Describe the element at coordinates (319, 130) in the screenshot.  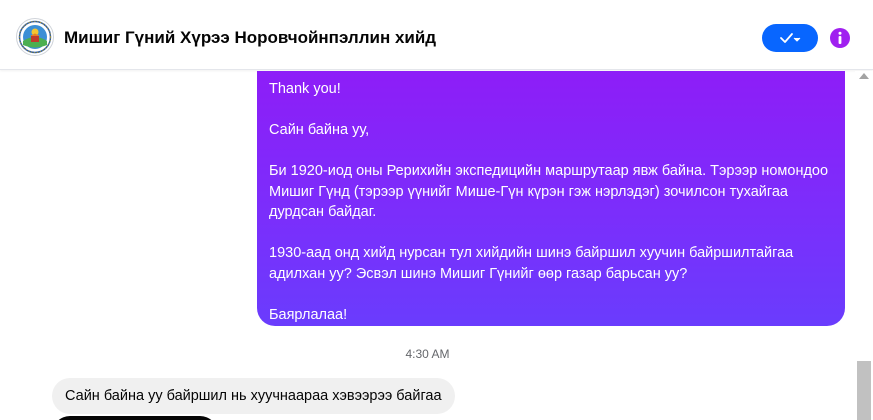
I see `message-line: Сайн байна уу,` at that location.